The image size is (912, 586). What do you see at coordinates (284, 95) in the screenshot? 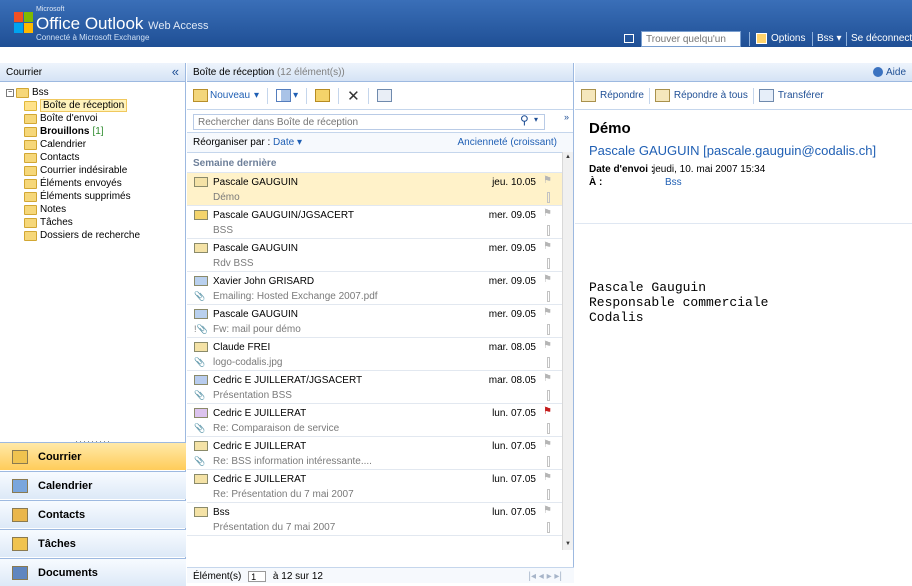
I see `view-layout-icon` at bounding box center [284, 95].